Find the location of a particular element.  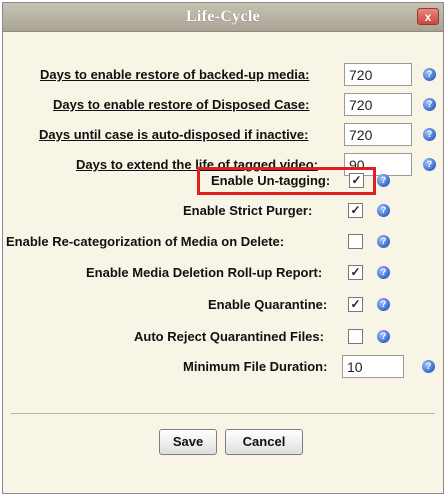

restore-disposed-input is located at coordinates (378, 104).